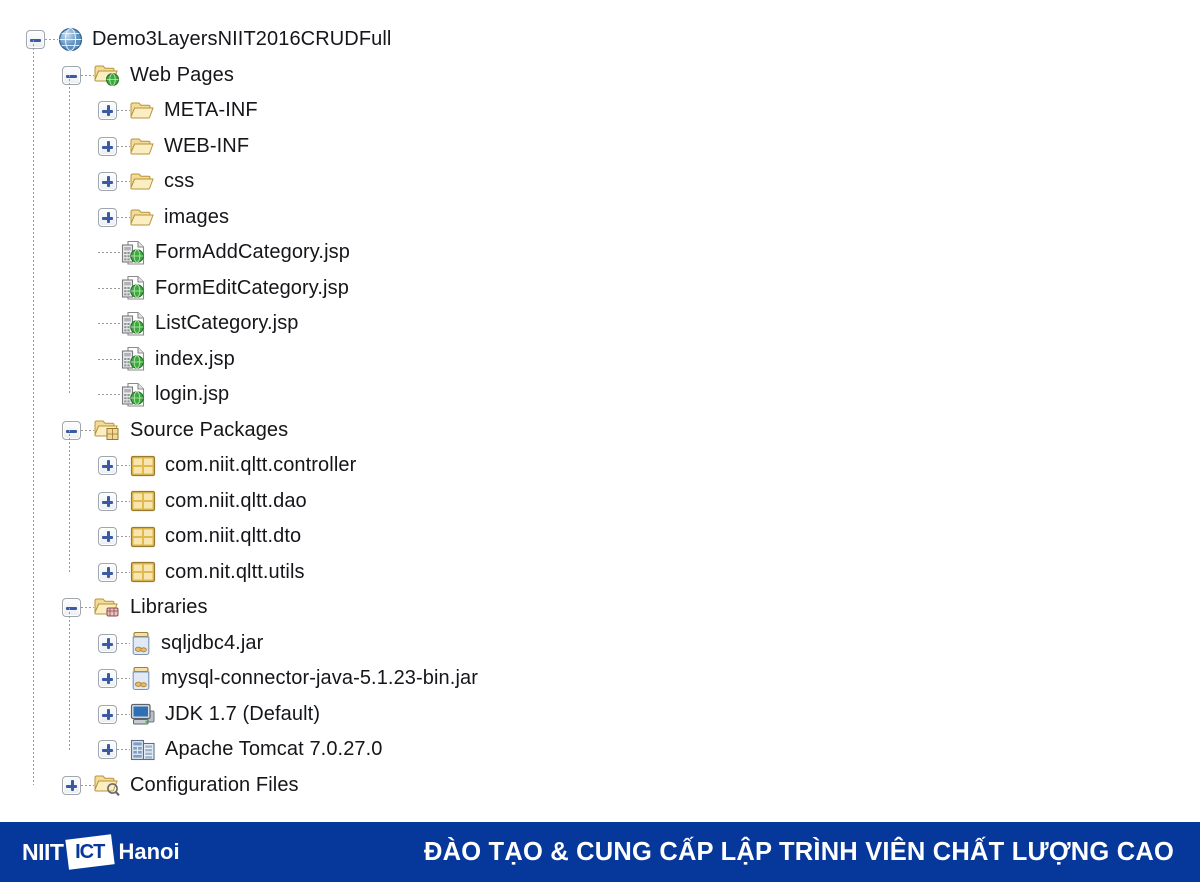 This screenshot has height=882, width=1200. Describe the element at coordinates (600, 289) in the screenshot. I see `tree-node: FormEditCategory.jsp` at that location.